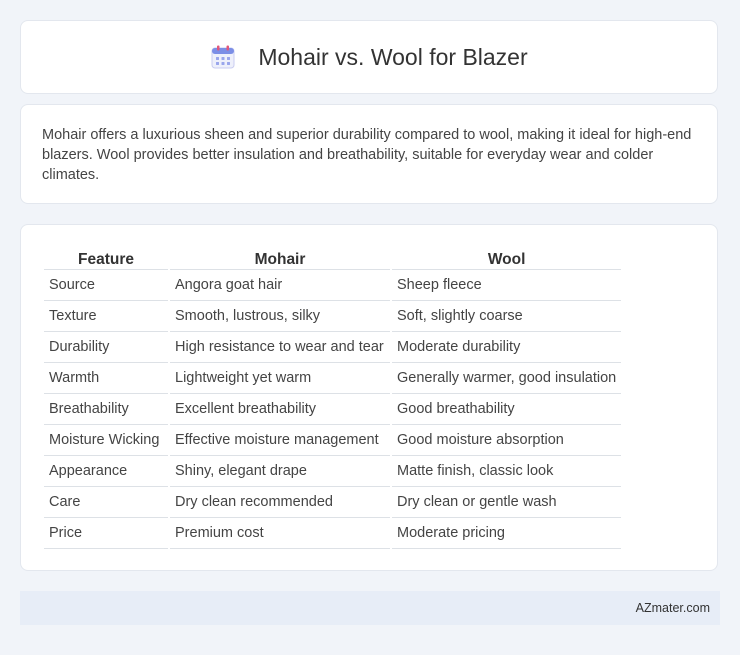 Image resolution: width=740 pixels, height=655 pixels. I want to click on mohair-cell: Angora goat hair, so click(280, 285).